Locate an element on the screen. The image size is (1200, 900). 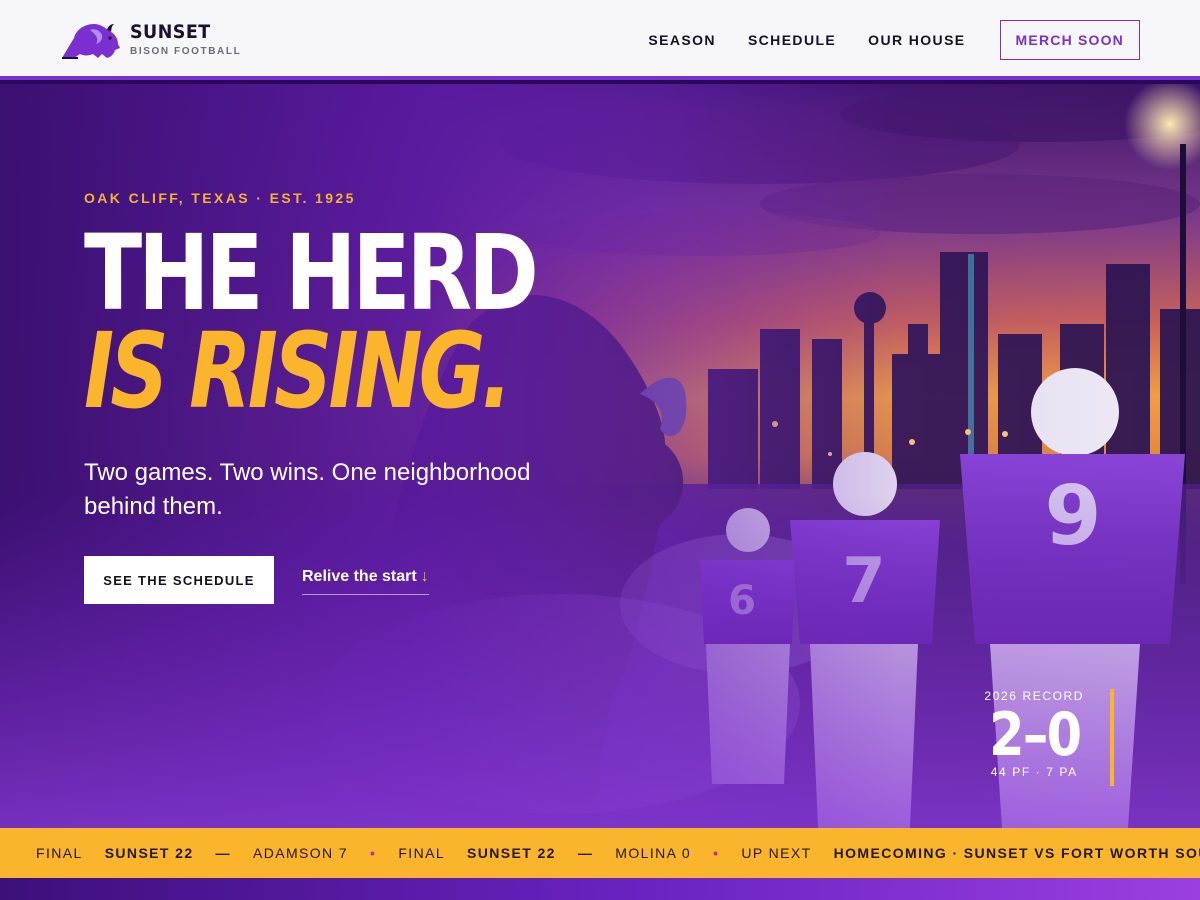
arrow-down-icon: ↓ is located at coordinates (424, 576).